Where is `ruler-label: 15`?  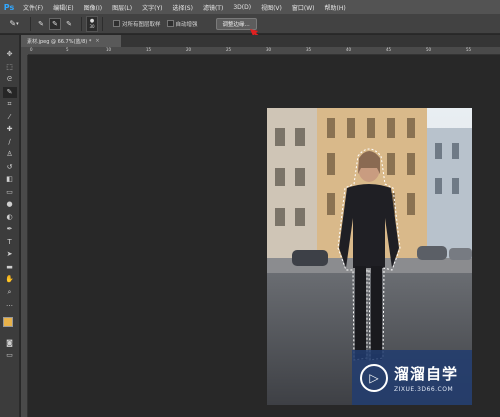
ruler-label: 15 is located at coordinates (149, 49).